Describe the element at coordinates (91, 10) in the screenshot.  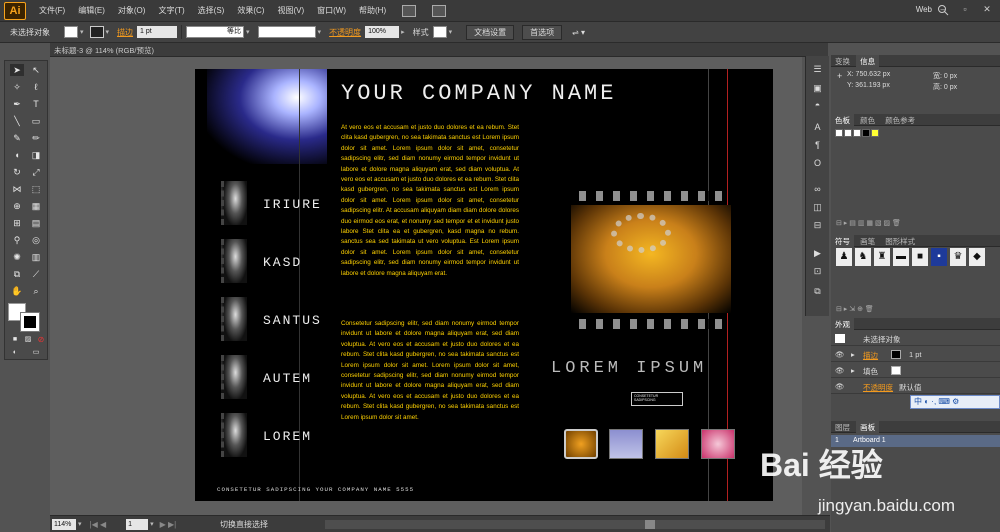
I see `menu-edit: 编辑(E)` at that location.